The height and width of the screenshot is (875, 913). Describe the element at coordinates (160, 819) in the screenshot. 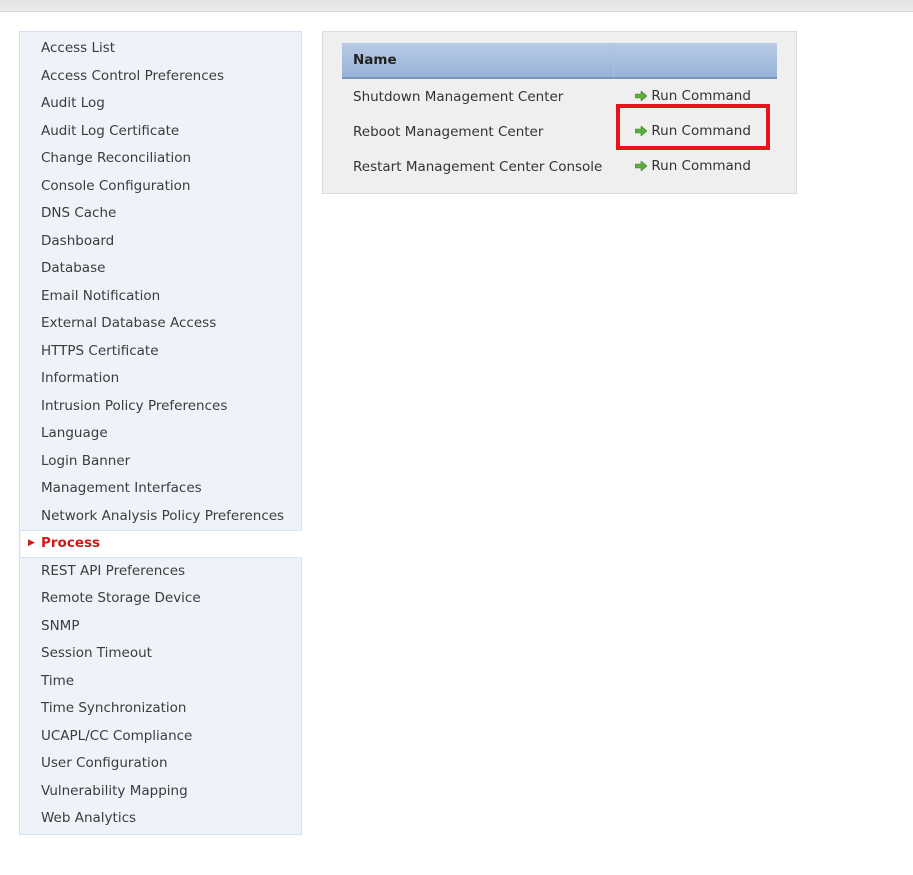

I see `sidebar-item-web-analytics: Web Analytics` at that location.